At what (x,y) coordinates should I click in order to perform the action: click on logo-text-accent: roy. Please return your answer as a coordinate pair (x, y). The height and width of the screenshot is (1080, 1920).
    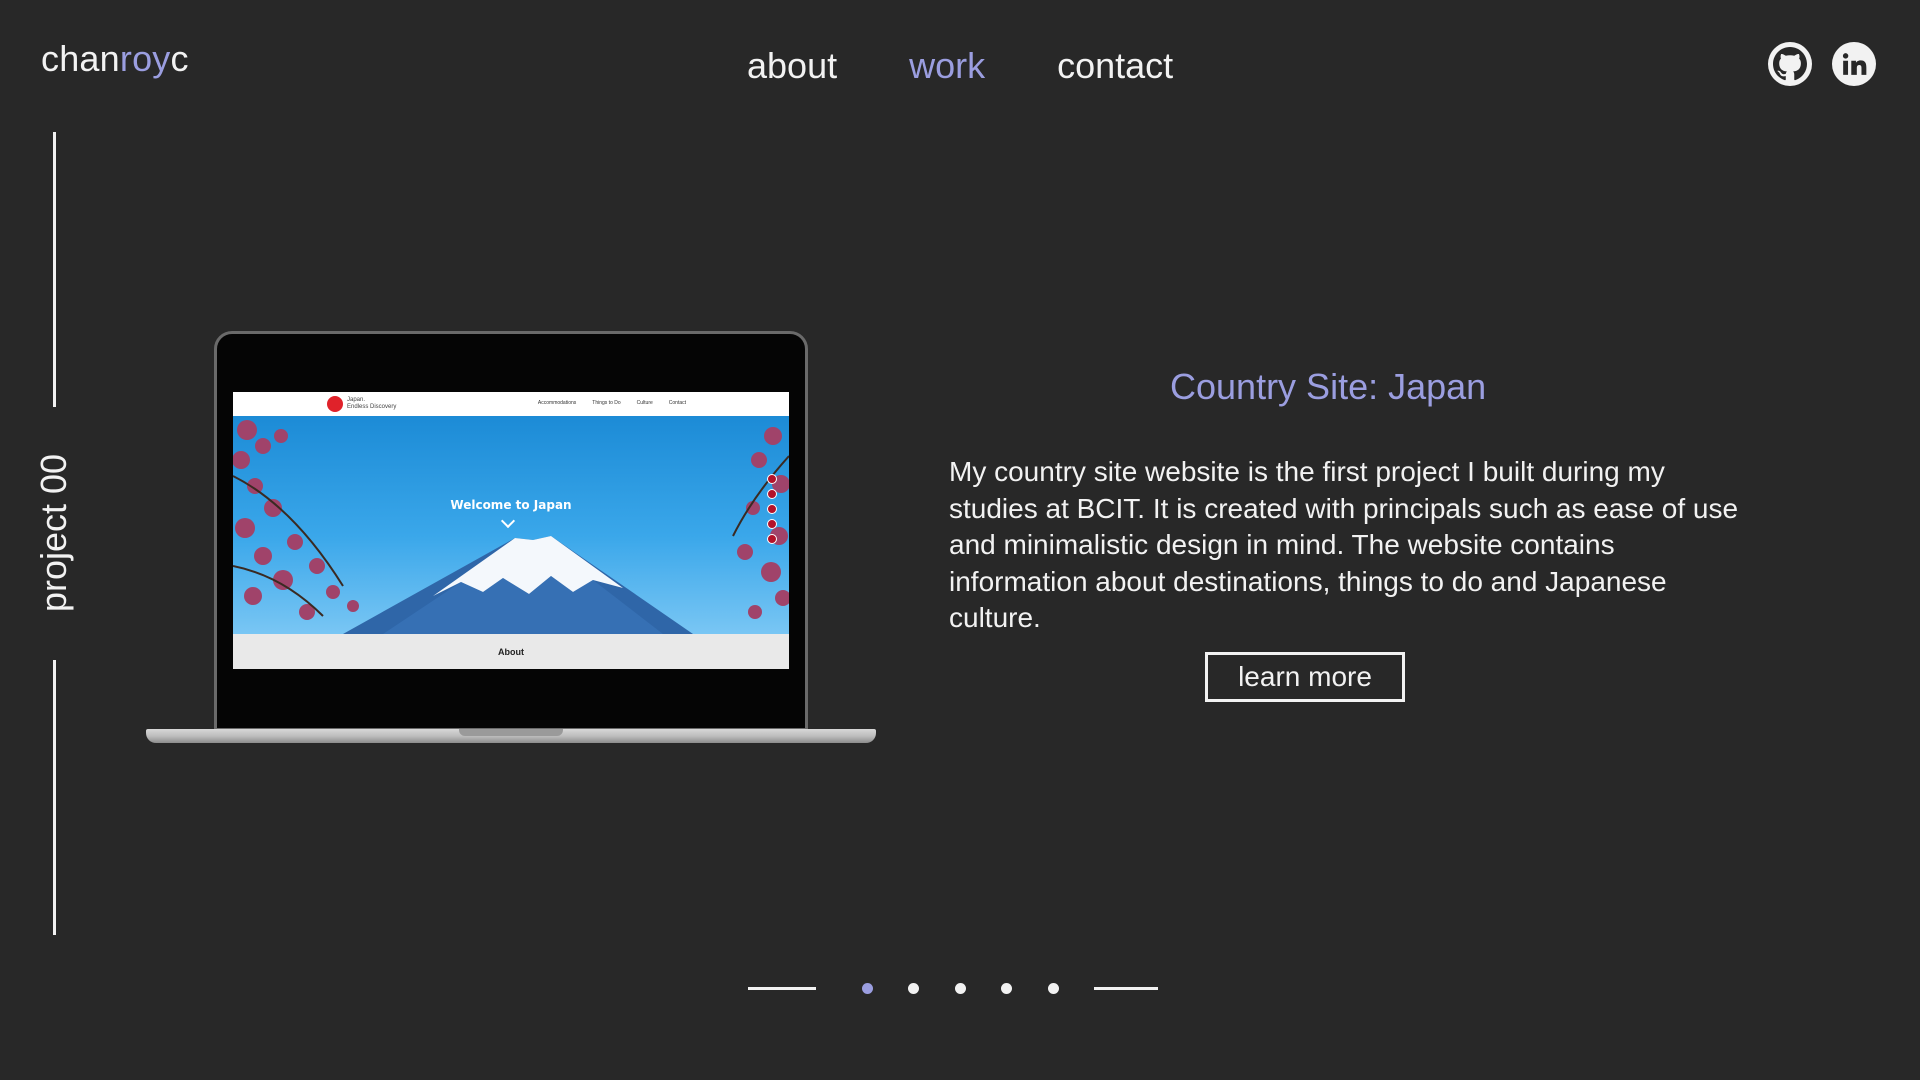
    Looking at the image, I should click on (145, 58).